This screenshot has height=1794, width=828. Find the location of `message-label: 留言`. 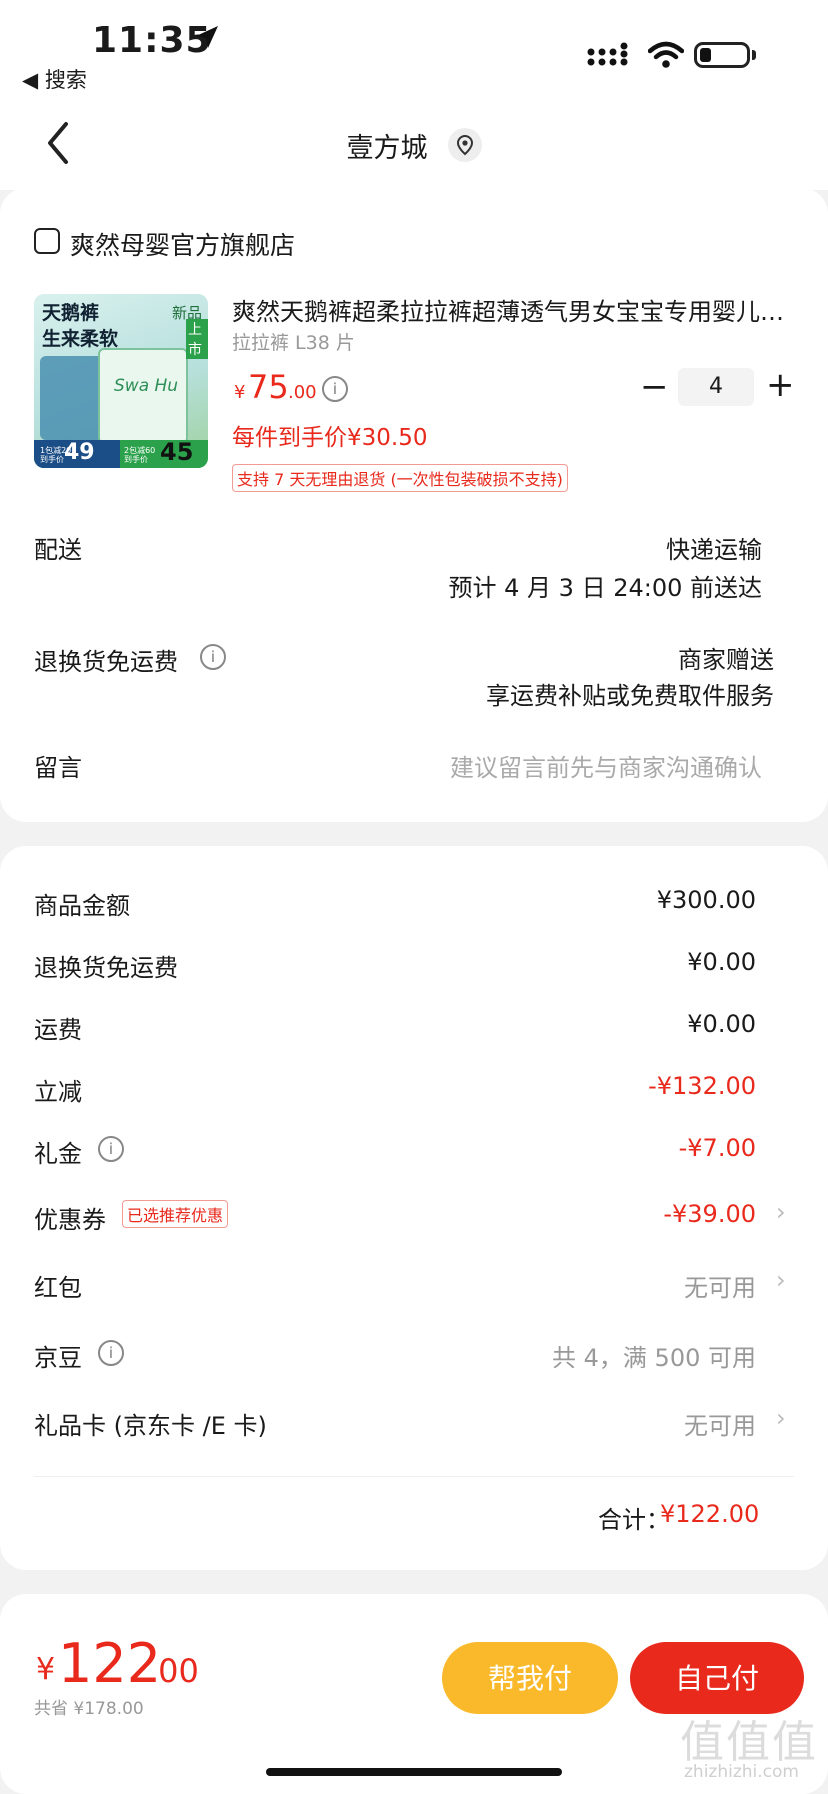

message-label: 留言 is located at coordinates (58, 768).